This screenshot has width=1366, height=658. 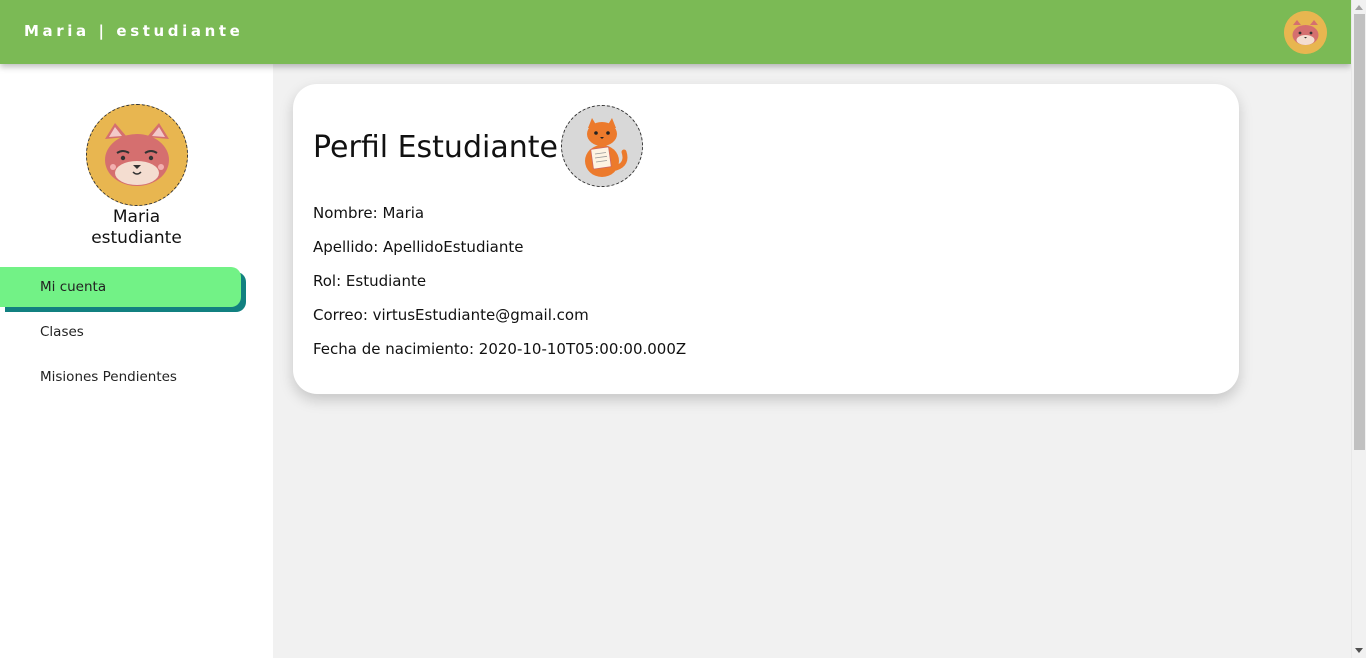 What do you see at coordinates (453, 247) in the screenshot?
I see `field-value: ApellidoEstudiante` at bounding box center [453, 247].